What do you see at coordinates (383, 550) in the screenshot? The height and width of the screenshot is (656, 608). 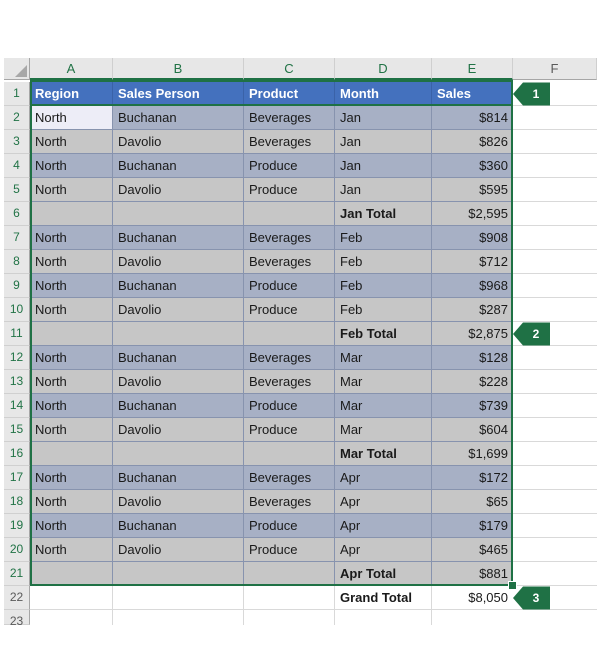 I see `cell-D20: Apr` at bounding box center [383, 550].